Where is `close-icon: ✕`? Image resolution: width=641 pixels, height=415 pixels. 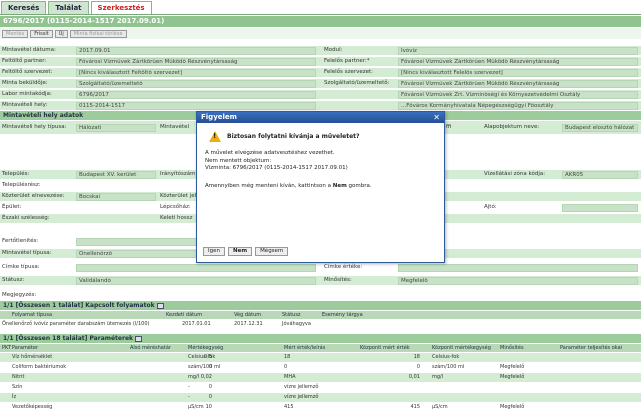 close-icon: ✕ is located at coordinates (436, 117).